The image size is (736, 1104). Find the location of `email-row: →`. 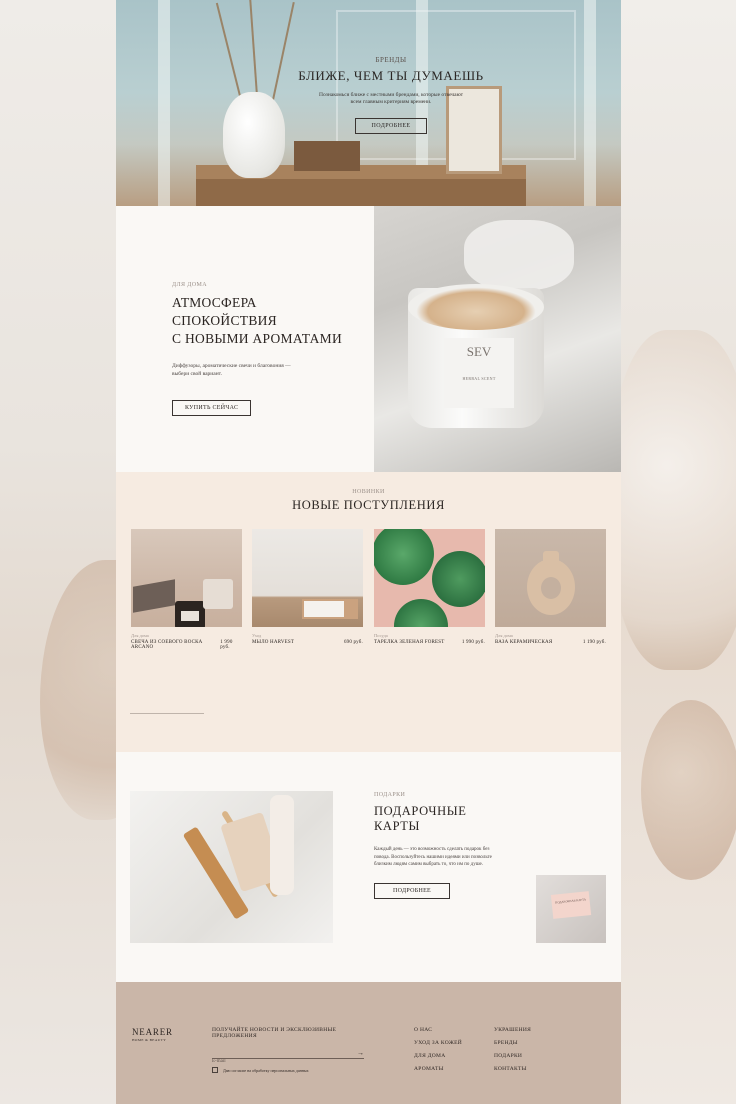

email-row: → is located at coordinates (288, 1057).